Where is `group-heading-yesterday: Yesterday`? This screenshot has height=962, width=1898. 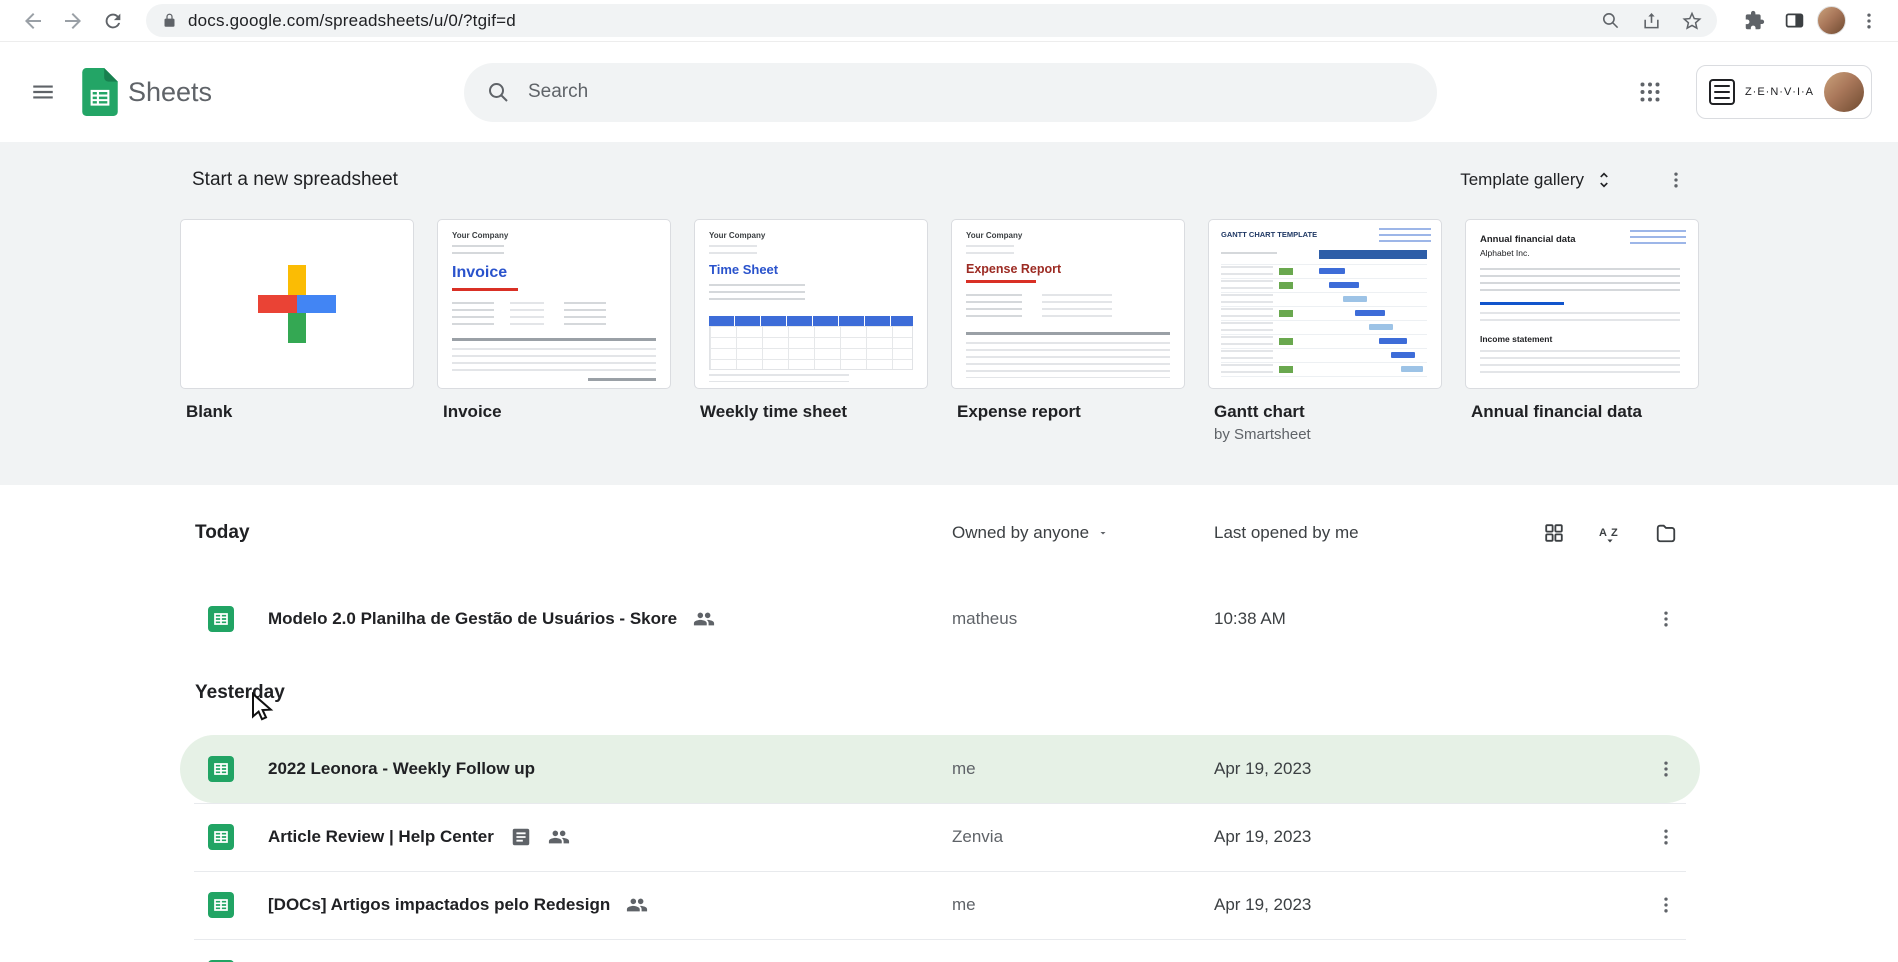
group-heading-yesterday: Yesterday is located at coordinates (240, 692).